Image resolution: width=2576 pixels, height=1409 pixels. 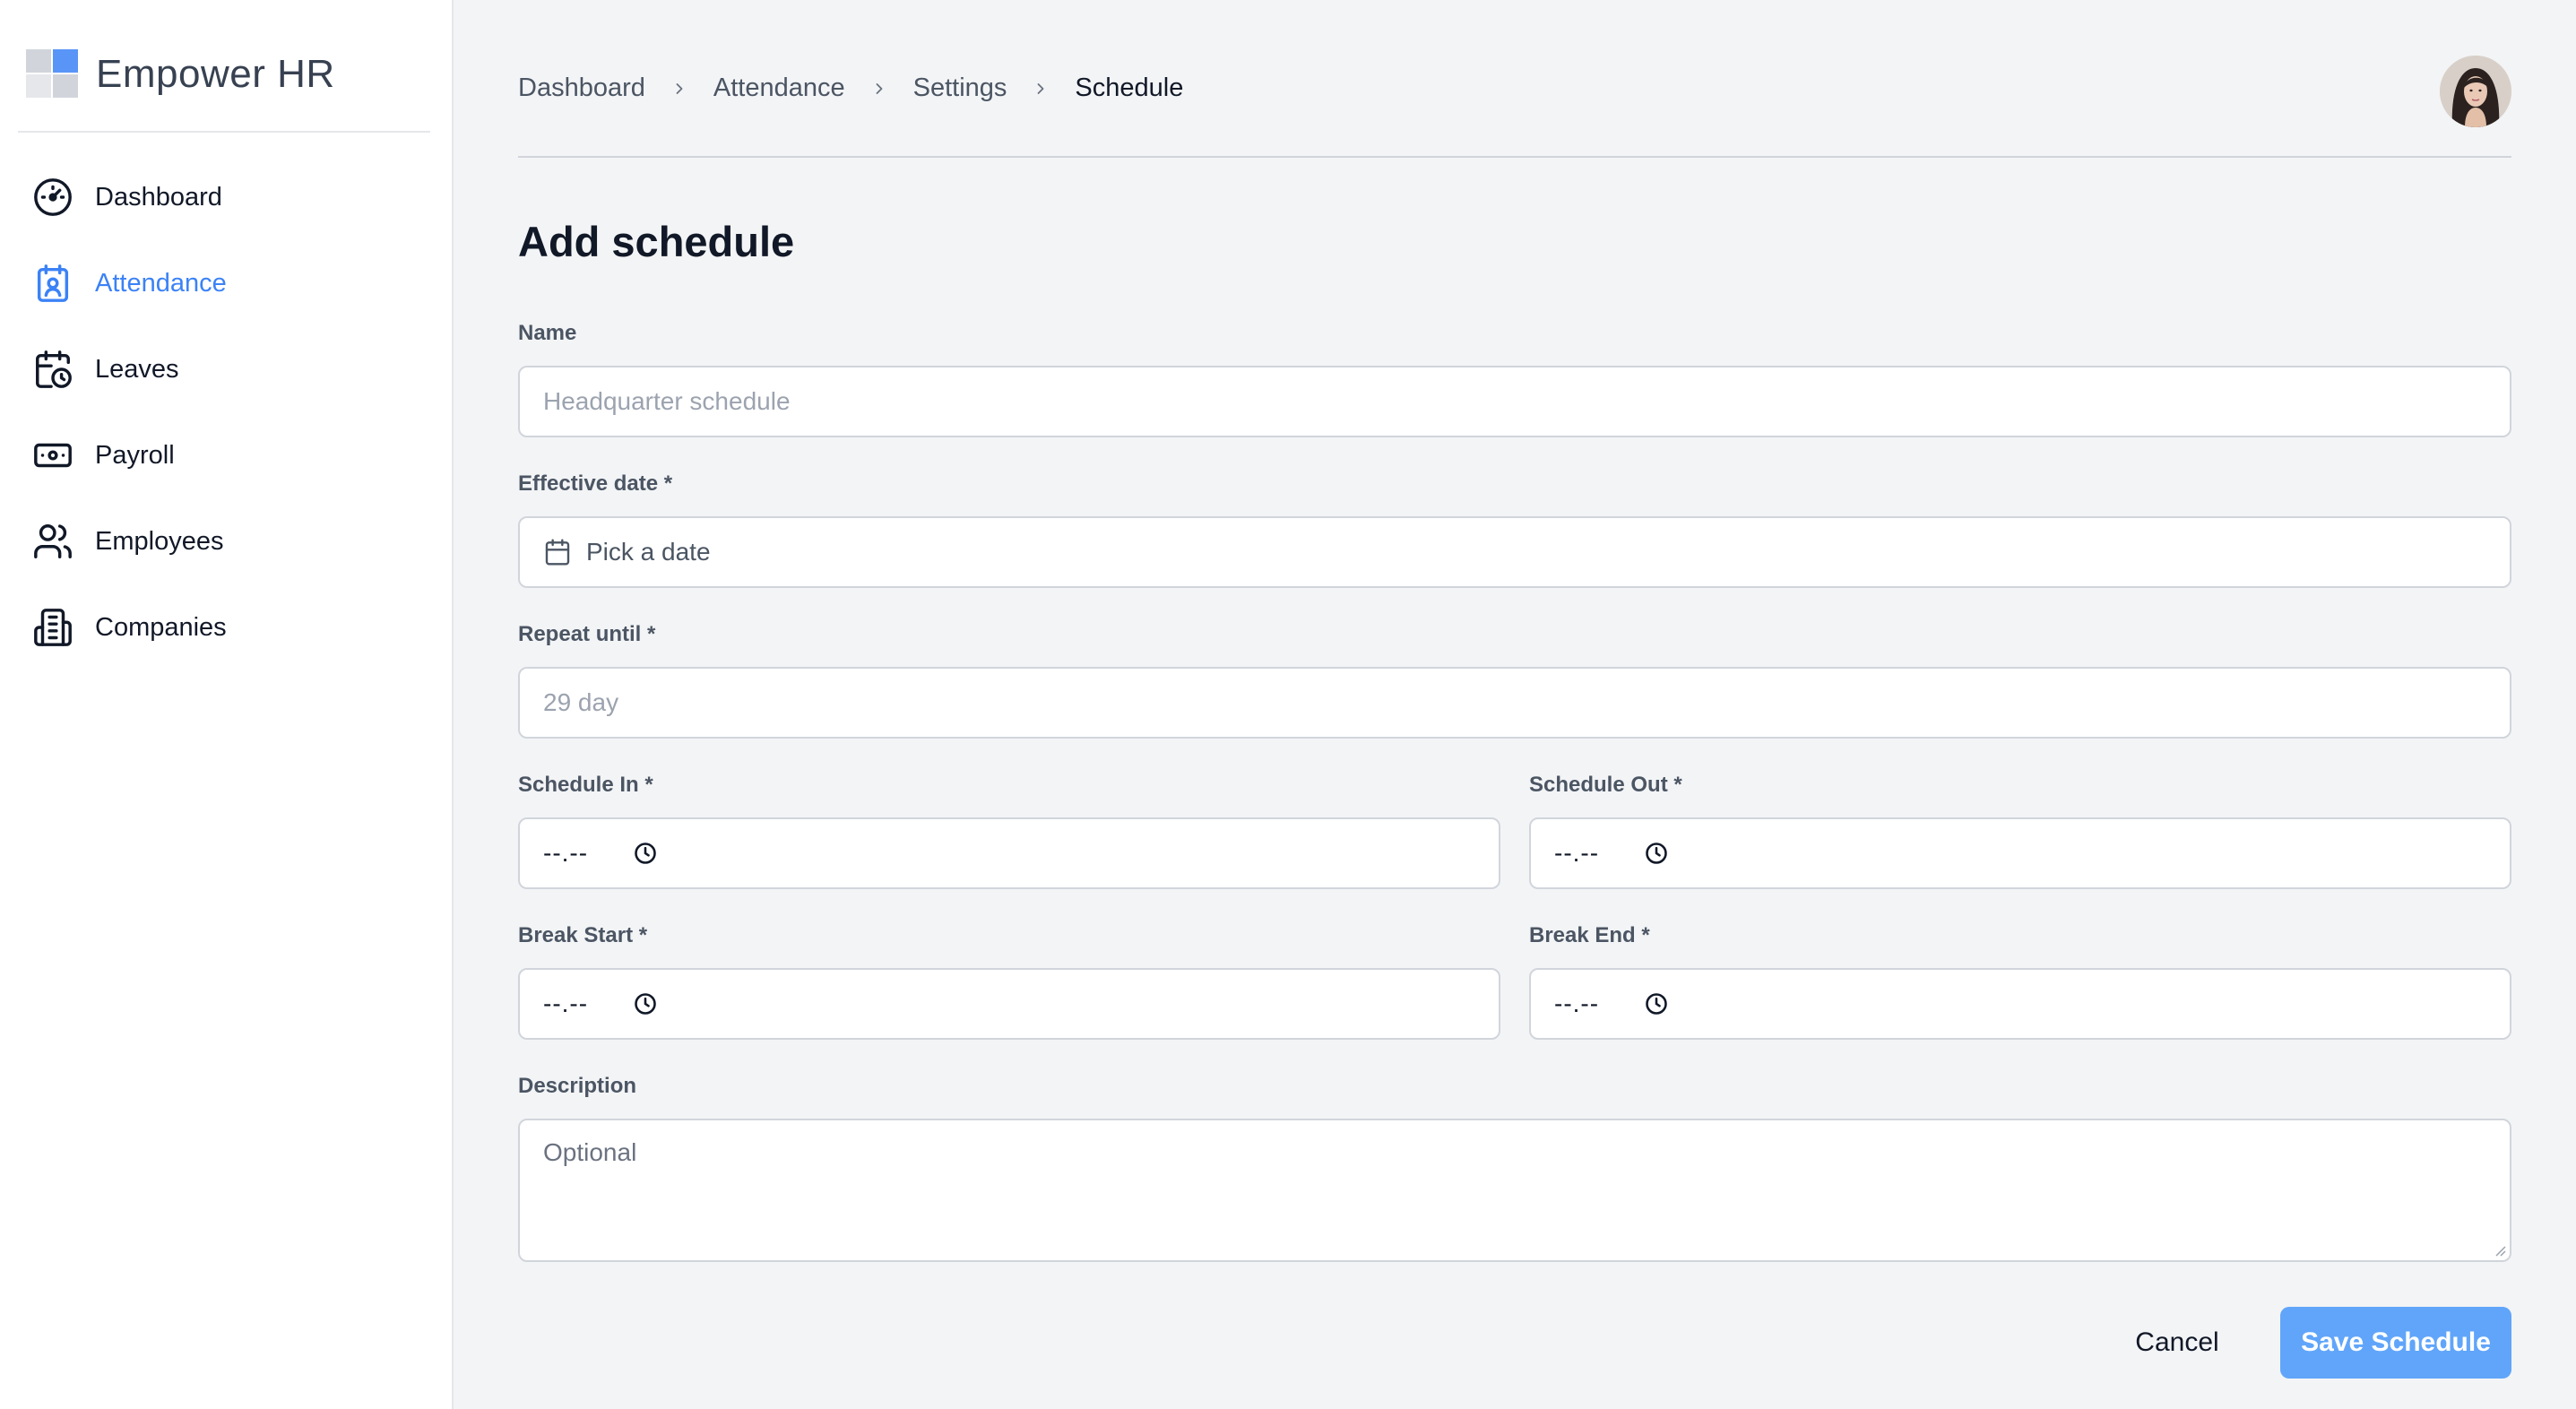 I want to click on building-icon, so click(x=53, y=627).